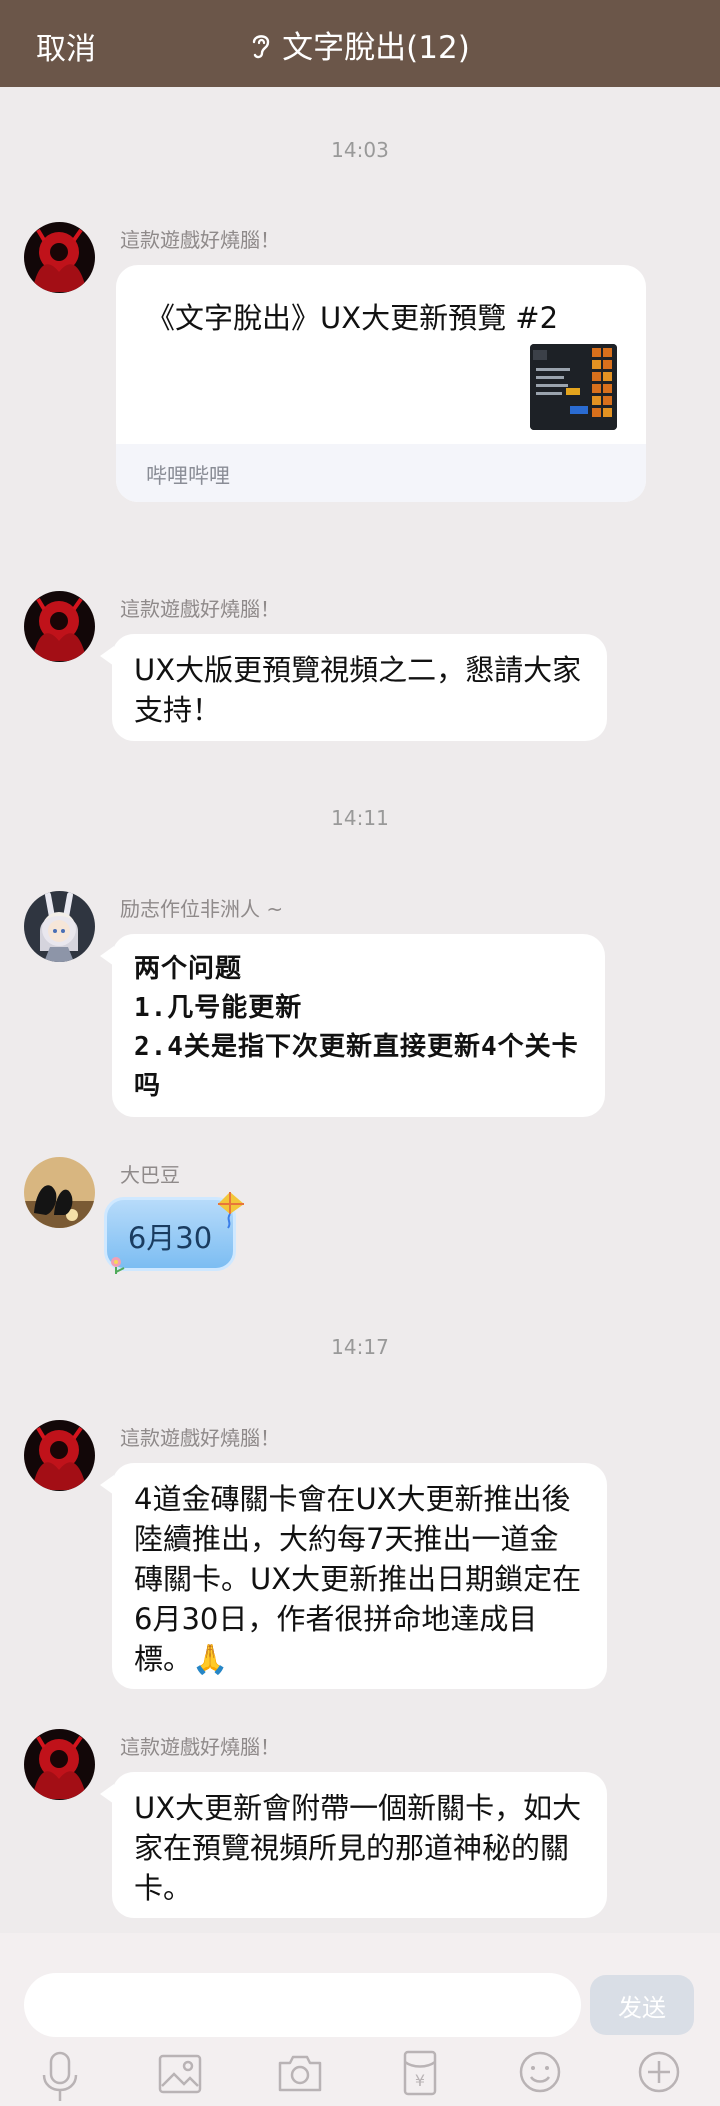  I want to click on timestamp: 14:17, so click(360, 1347).